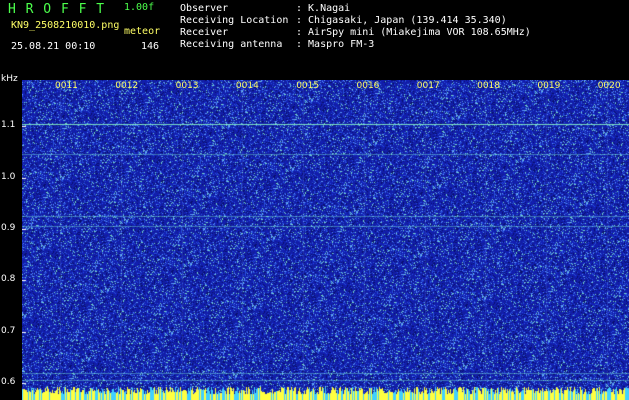 This screenshot has width=629, height=400. Describe the element at coordinates (142, 31) in the screenshot. I see `meteor-label: meteor` at that location.